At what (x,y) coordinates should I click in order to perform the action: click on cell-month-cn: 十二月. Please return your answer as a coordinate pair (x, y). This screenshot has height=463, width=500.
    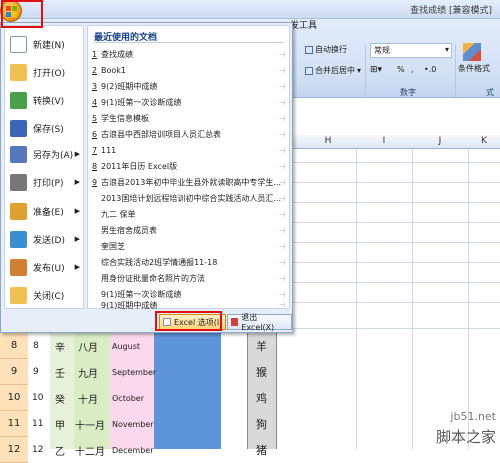
    Looking at the image, I should click on (90, 450).